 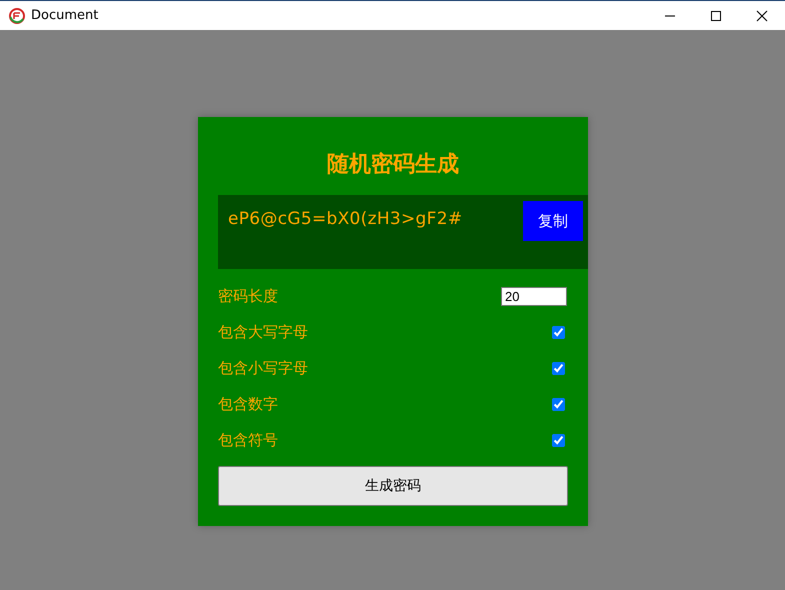 I want to click on copy-button: 复制, so click(x=553, y=221).